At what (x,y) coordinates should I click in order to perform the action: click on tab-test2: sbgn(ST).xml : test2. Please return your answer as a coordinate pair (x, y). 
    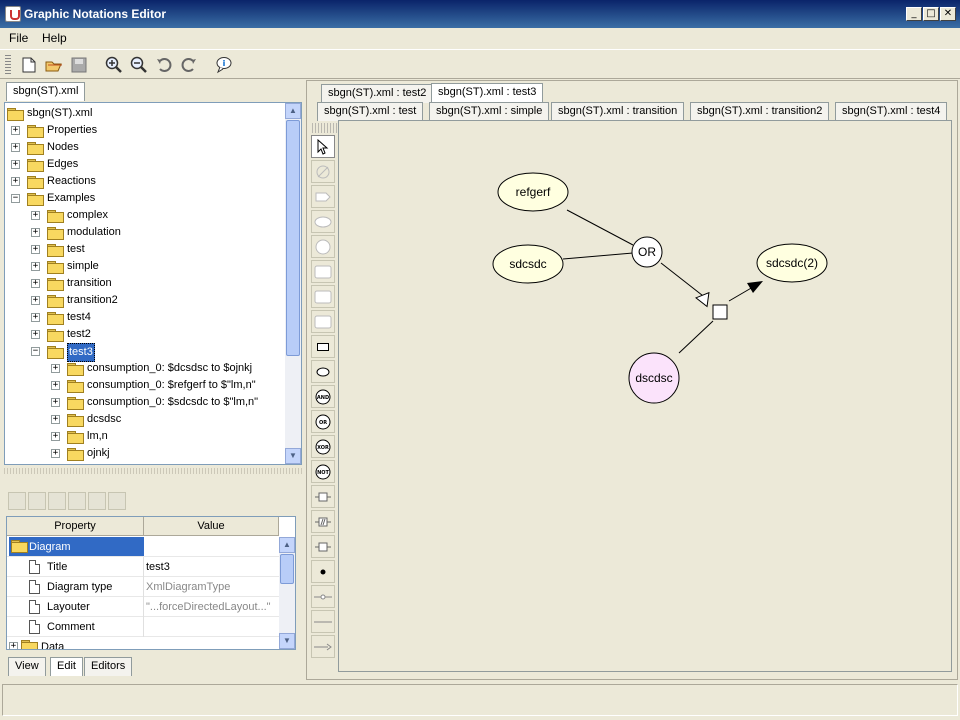
    Looking at the image, I should click on (377, 93).